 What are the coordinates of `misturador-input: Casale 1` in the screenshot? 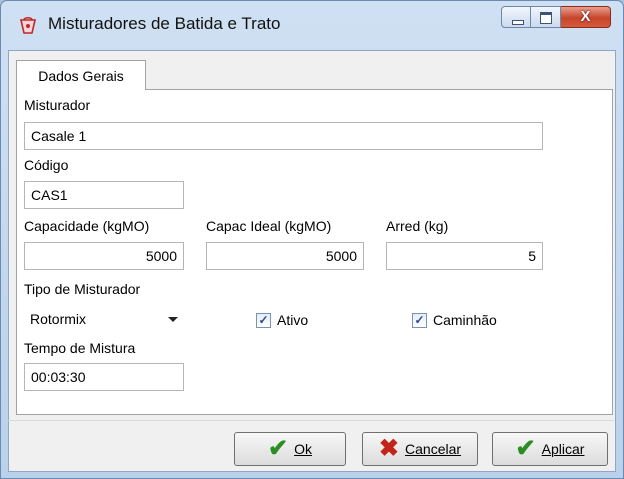 It's located at (283, 136).